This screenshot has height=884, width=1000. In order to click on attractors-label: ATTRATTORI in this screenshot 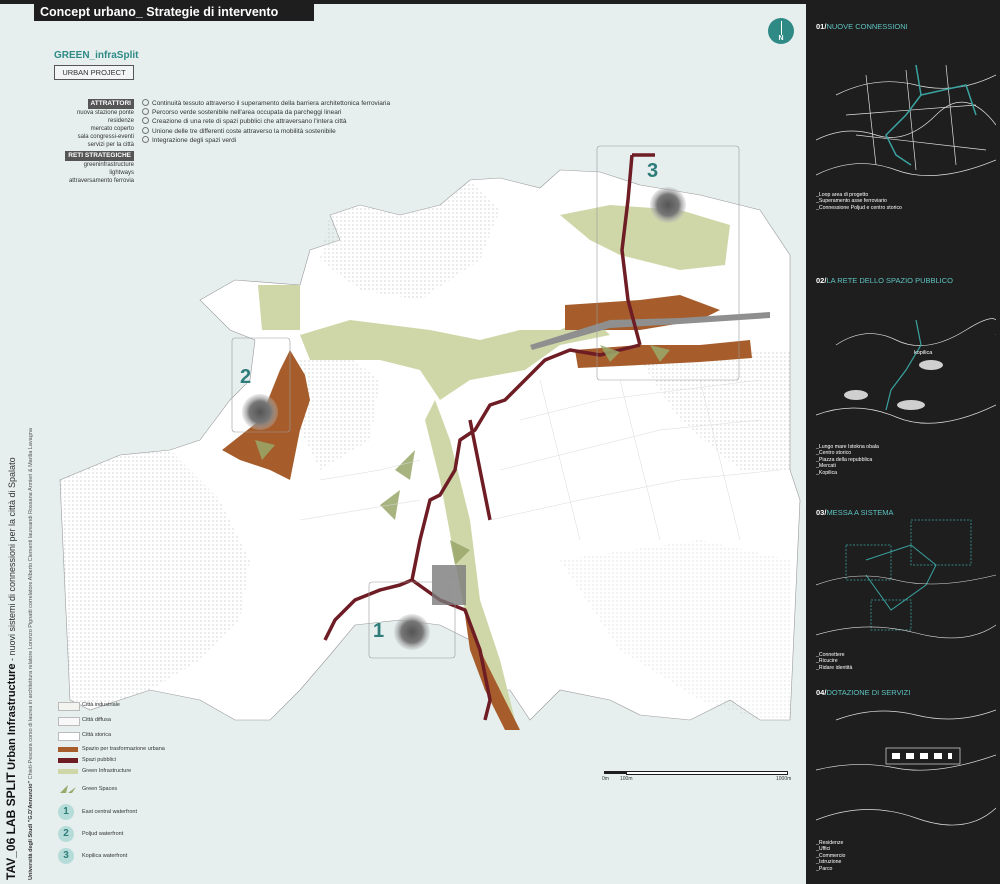, I will do `click(110, 104)`.